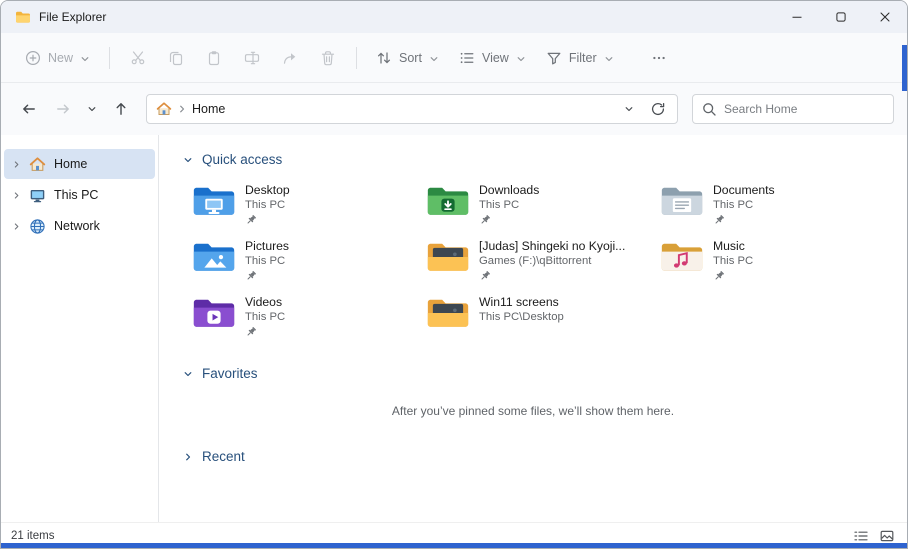 This screenshot has width=908, height=549. What do you see at coordinates (309, 260) in the screenshot?
I see `file-item-pictures: Pictures This PC` at bounding box center [309, 260].